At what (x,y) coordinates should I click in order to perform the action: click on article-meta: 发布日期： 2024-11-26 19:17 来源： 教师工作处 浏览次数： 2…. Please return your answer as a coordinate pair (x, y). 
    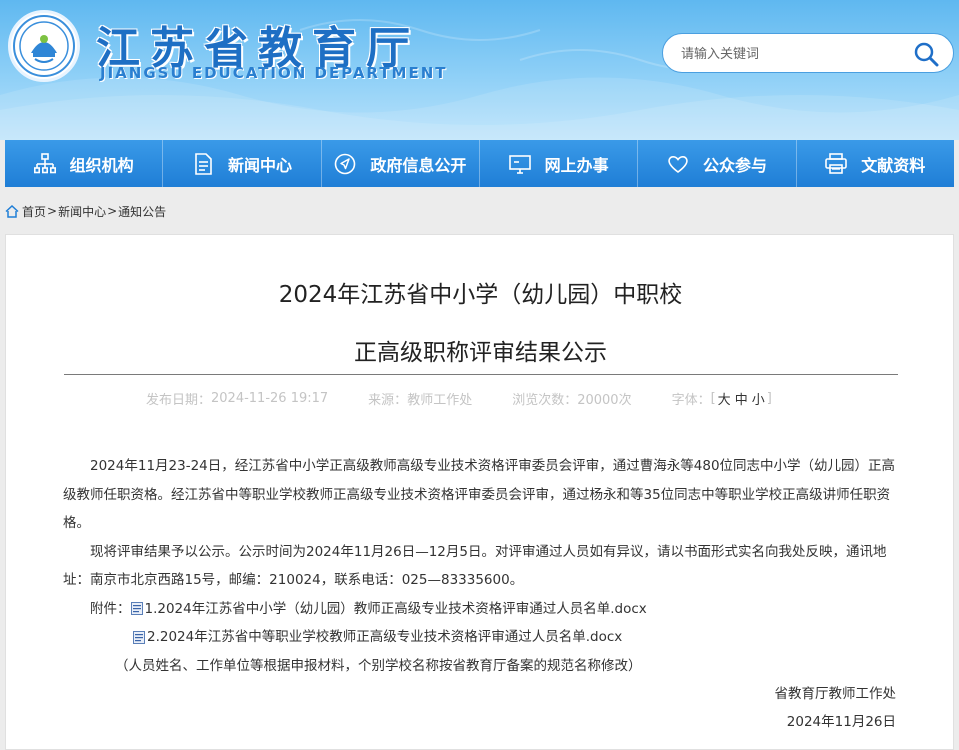
    Looking at the image, I should click on (459, 398).